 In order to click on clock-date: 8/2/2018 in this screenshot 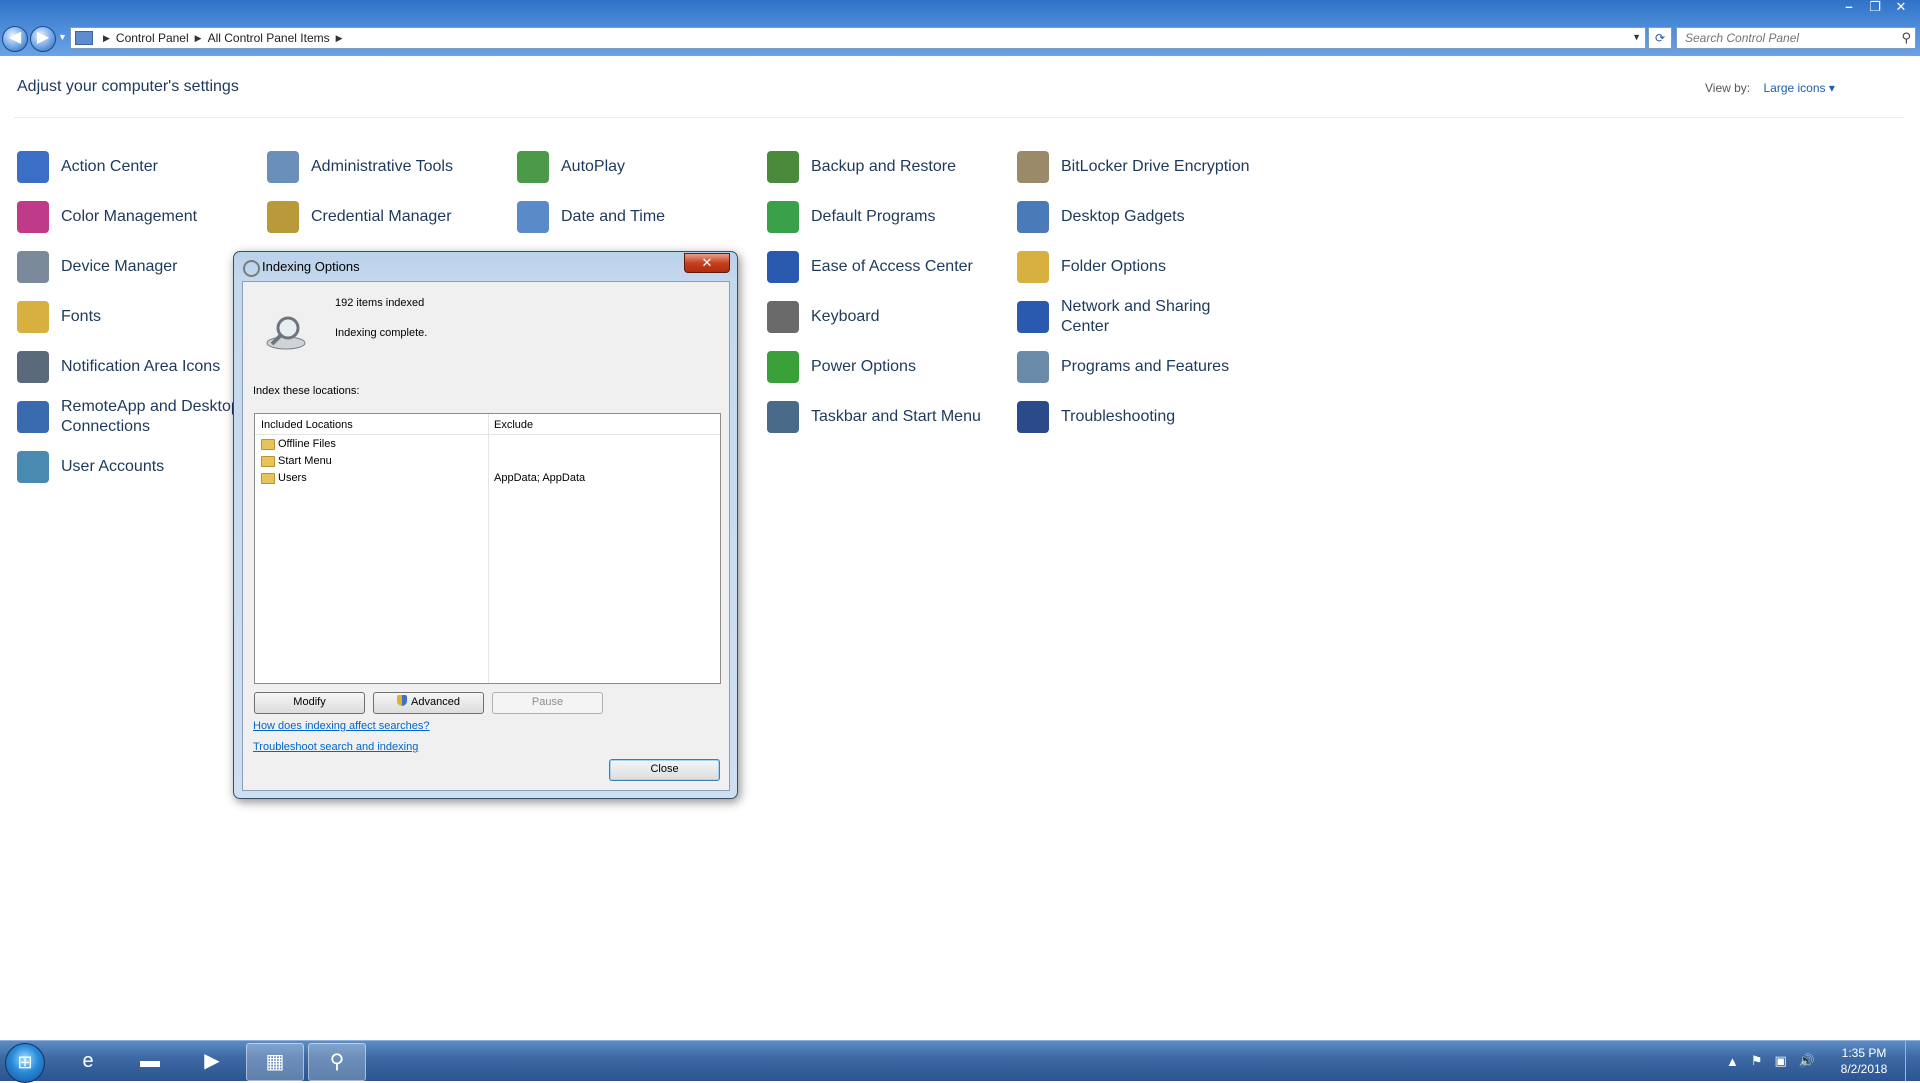, I will do `click(1864, 1069)`.